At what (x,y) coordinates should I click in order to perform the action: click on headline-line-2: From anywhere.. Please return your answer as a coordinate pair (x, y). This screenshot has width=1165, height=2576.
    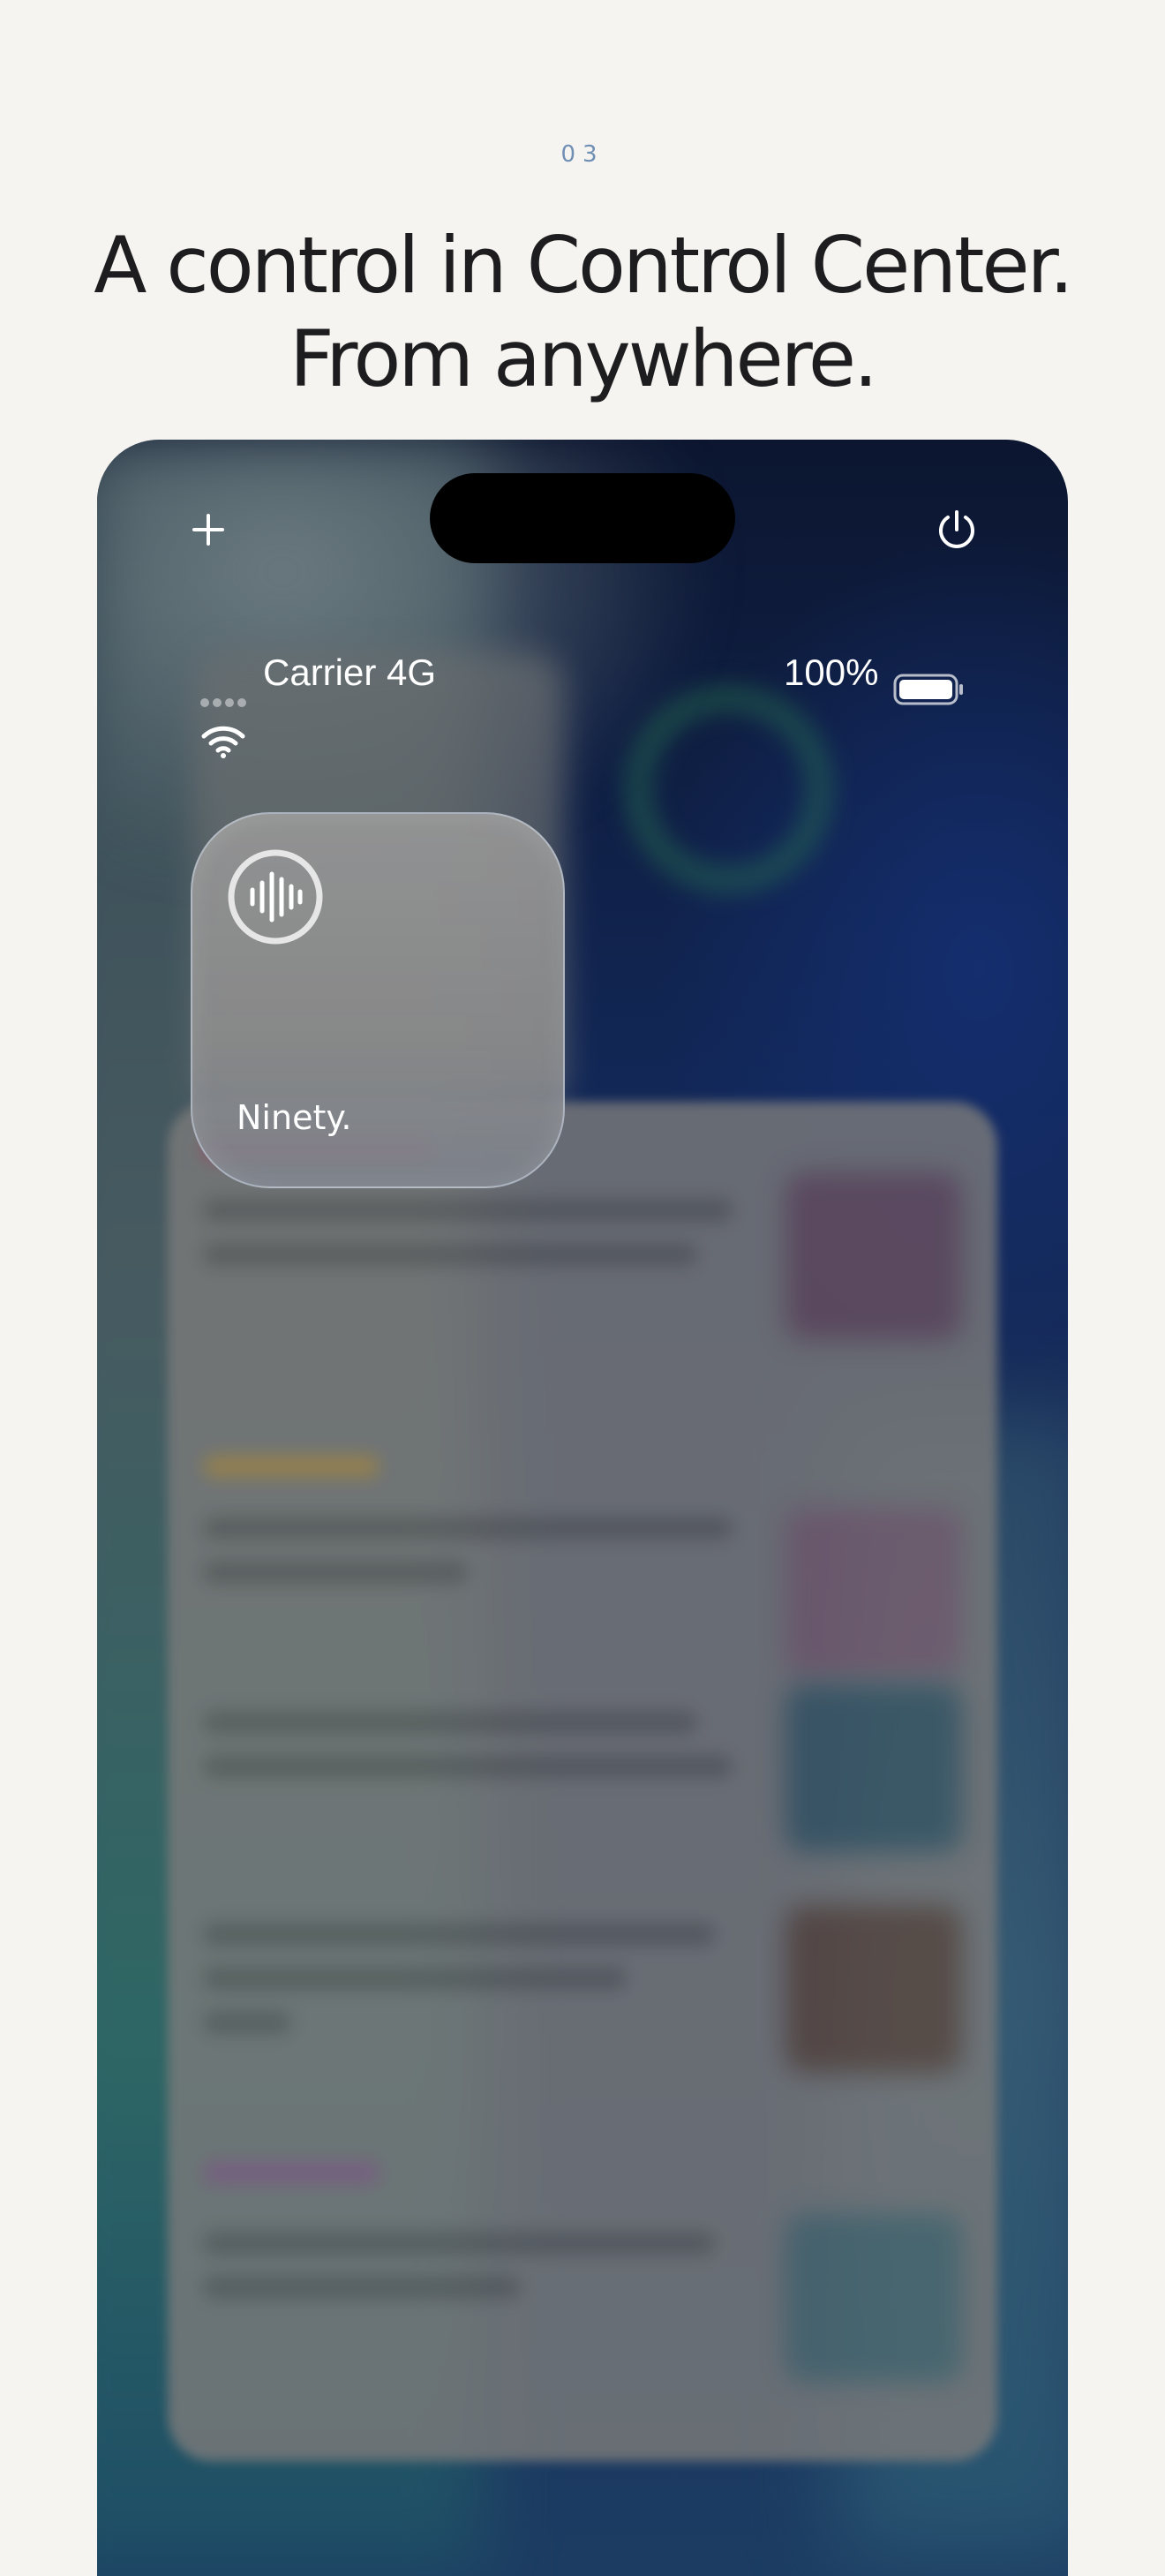
    Looking at the image, I should click on (583, 359).